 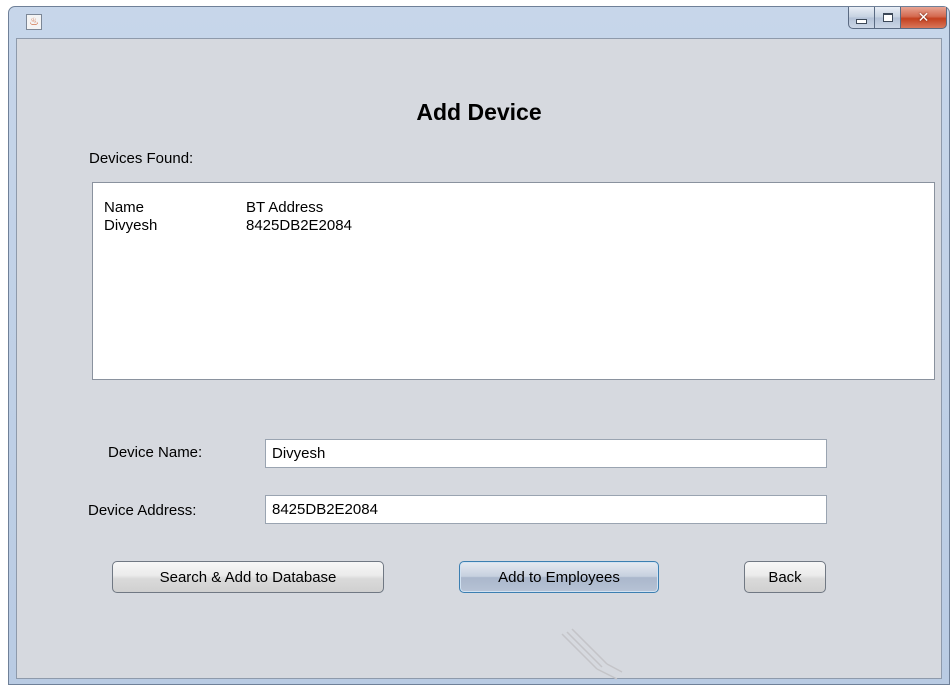 I want to click on minimize-button, so click(x=861, y=18).